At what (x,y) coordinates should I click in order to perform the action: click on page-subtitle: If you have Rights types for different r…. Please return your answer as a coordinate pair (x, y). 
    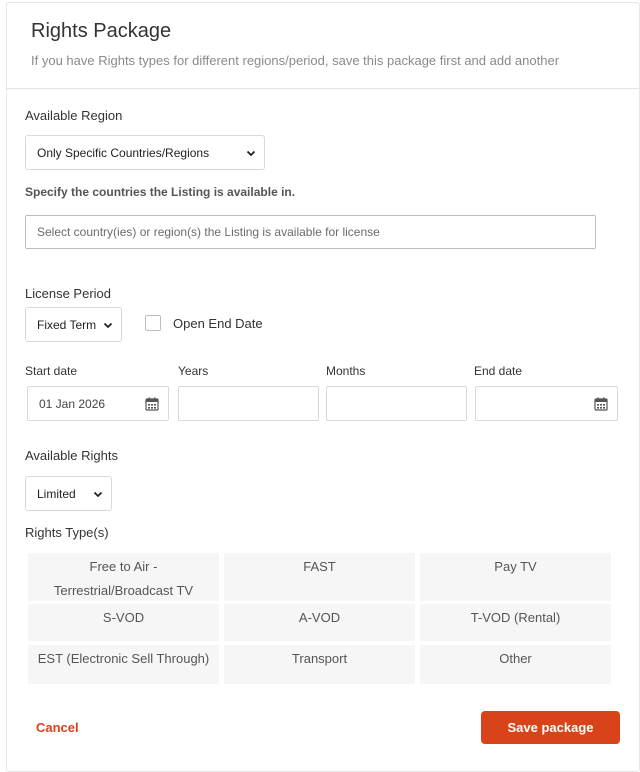
    Looking at the image, I should click on (295, 60).